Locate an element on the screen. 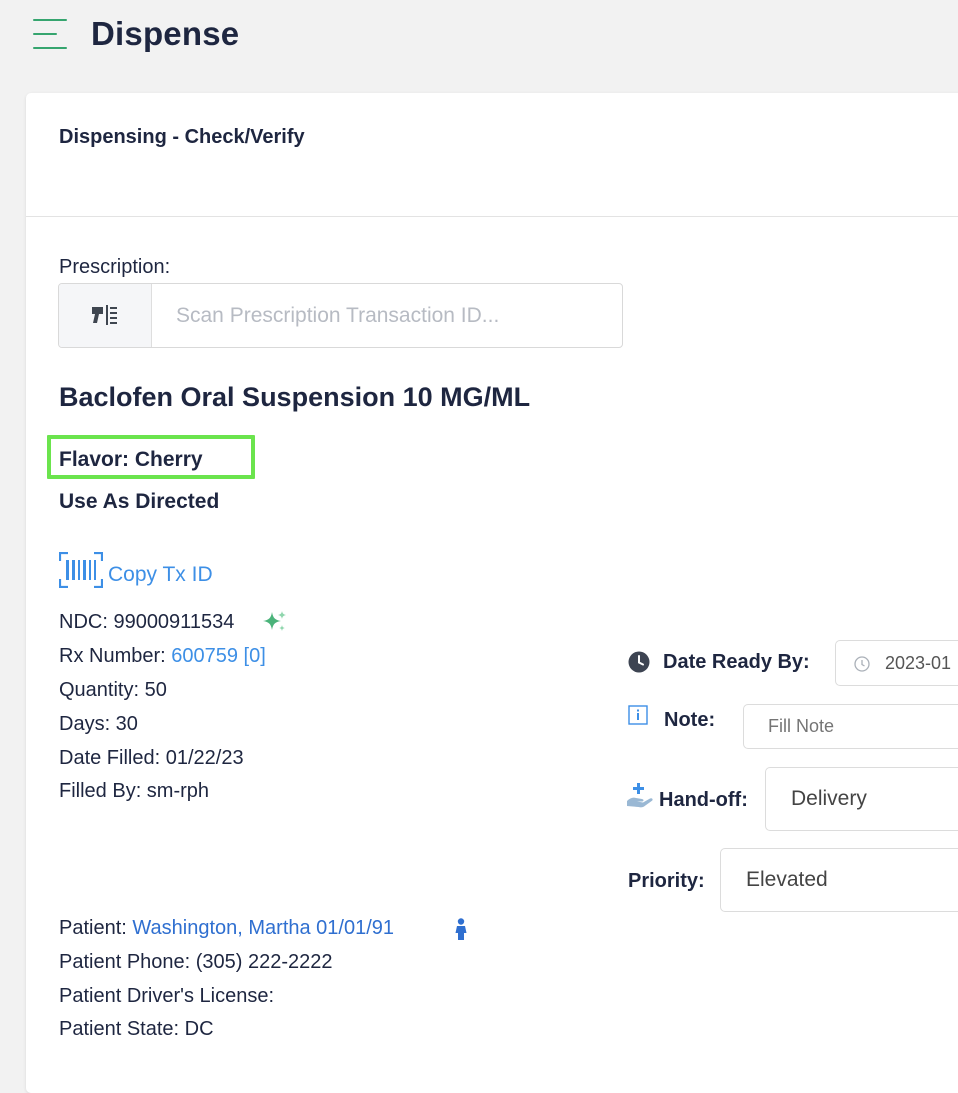  hand-with-plus-icon is located at coordinates (640, 795).